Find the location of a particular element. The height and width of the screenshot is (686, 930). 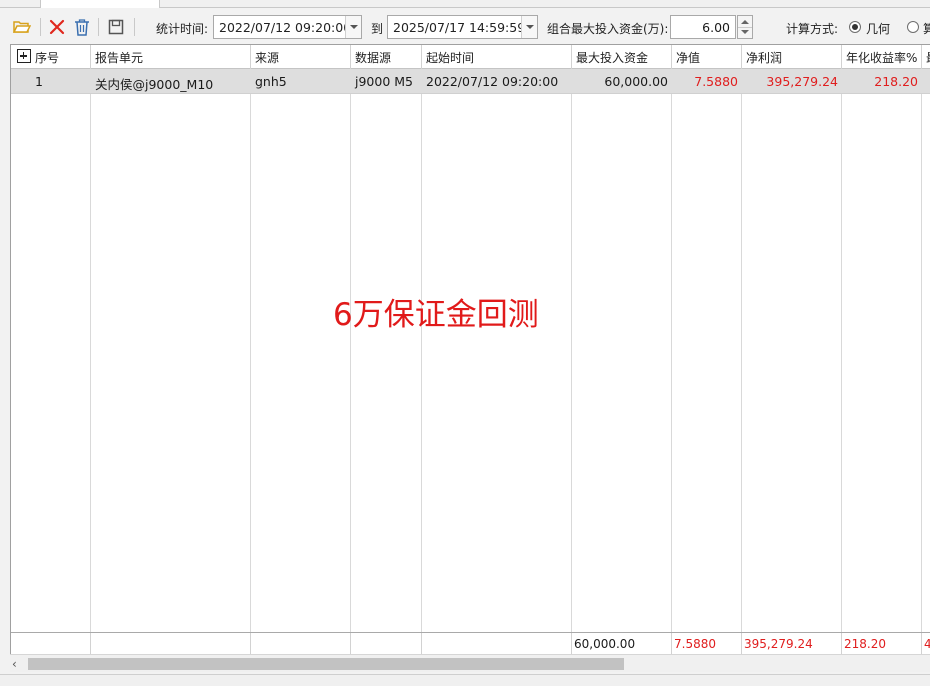

cell-report-unit: 关内侯@j9000_M10 is located at coordinates (154, 84).